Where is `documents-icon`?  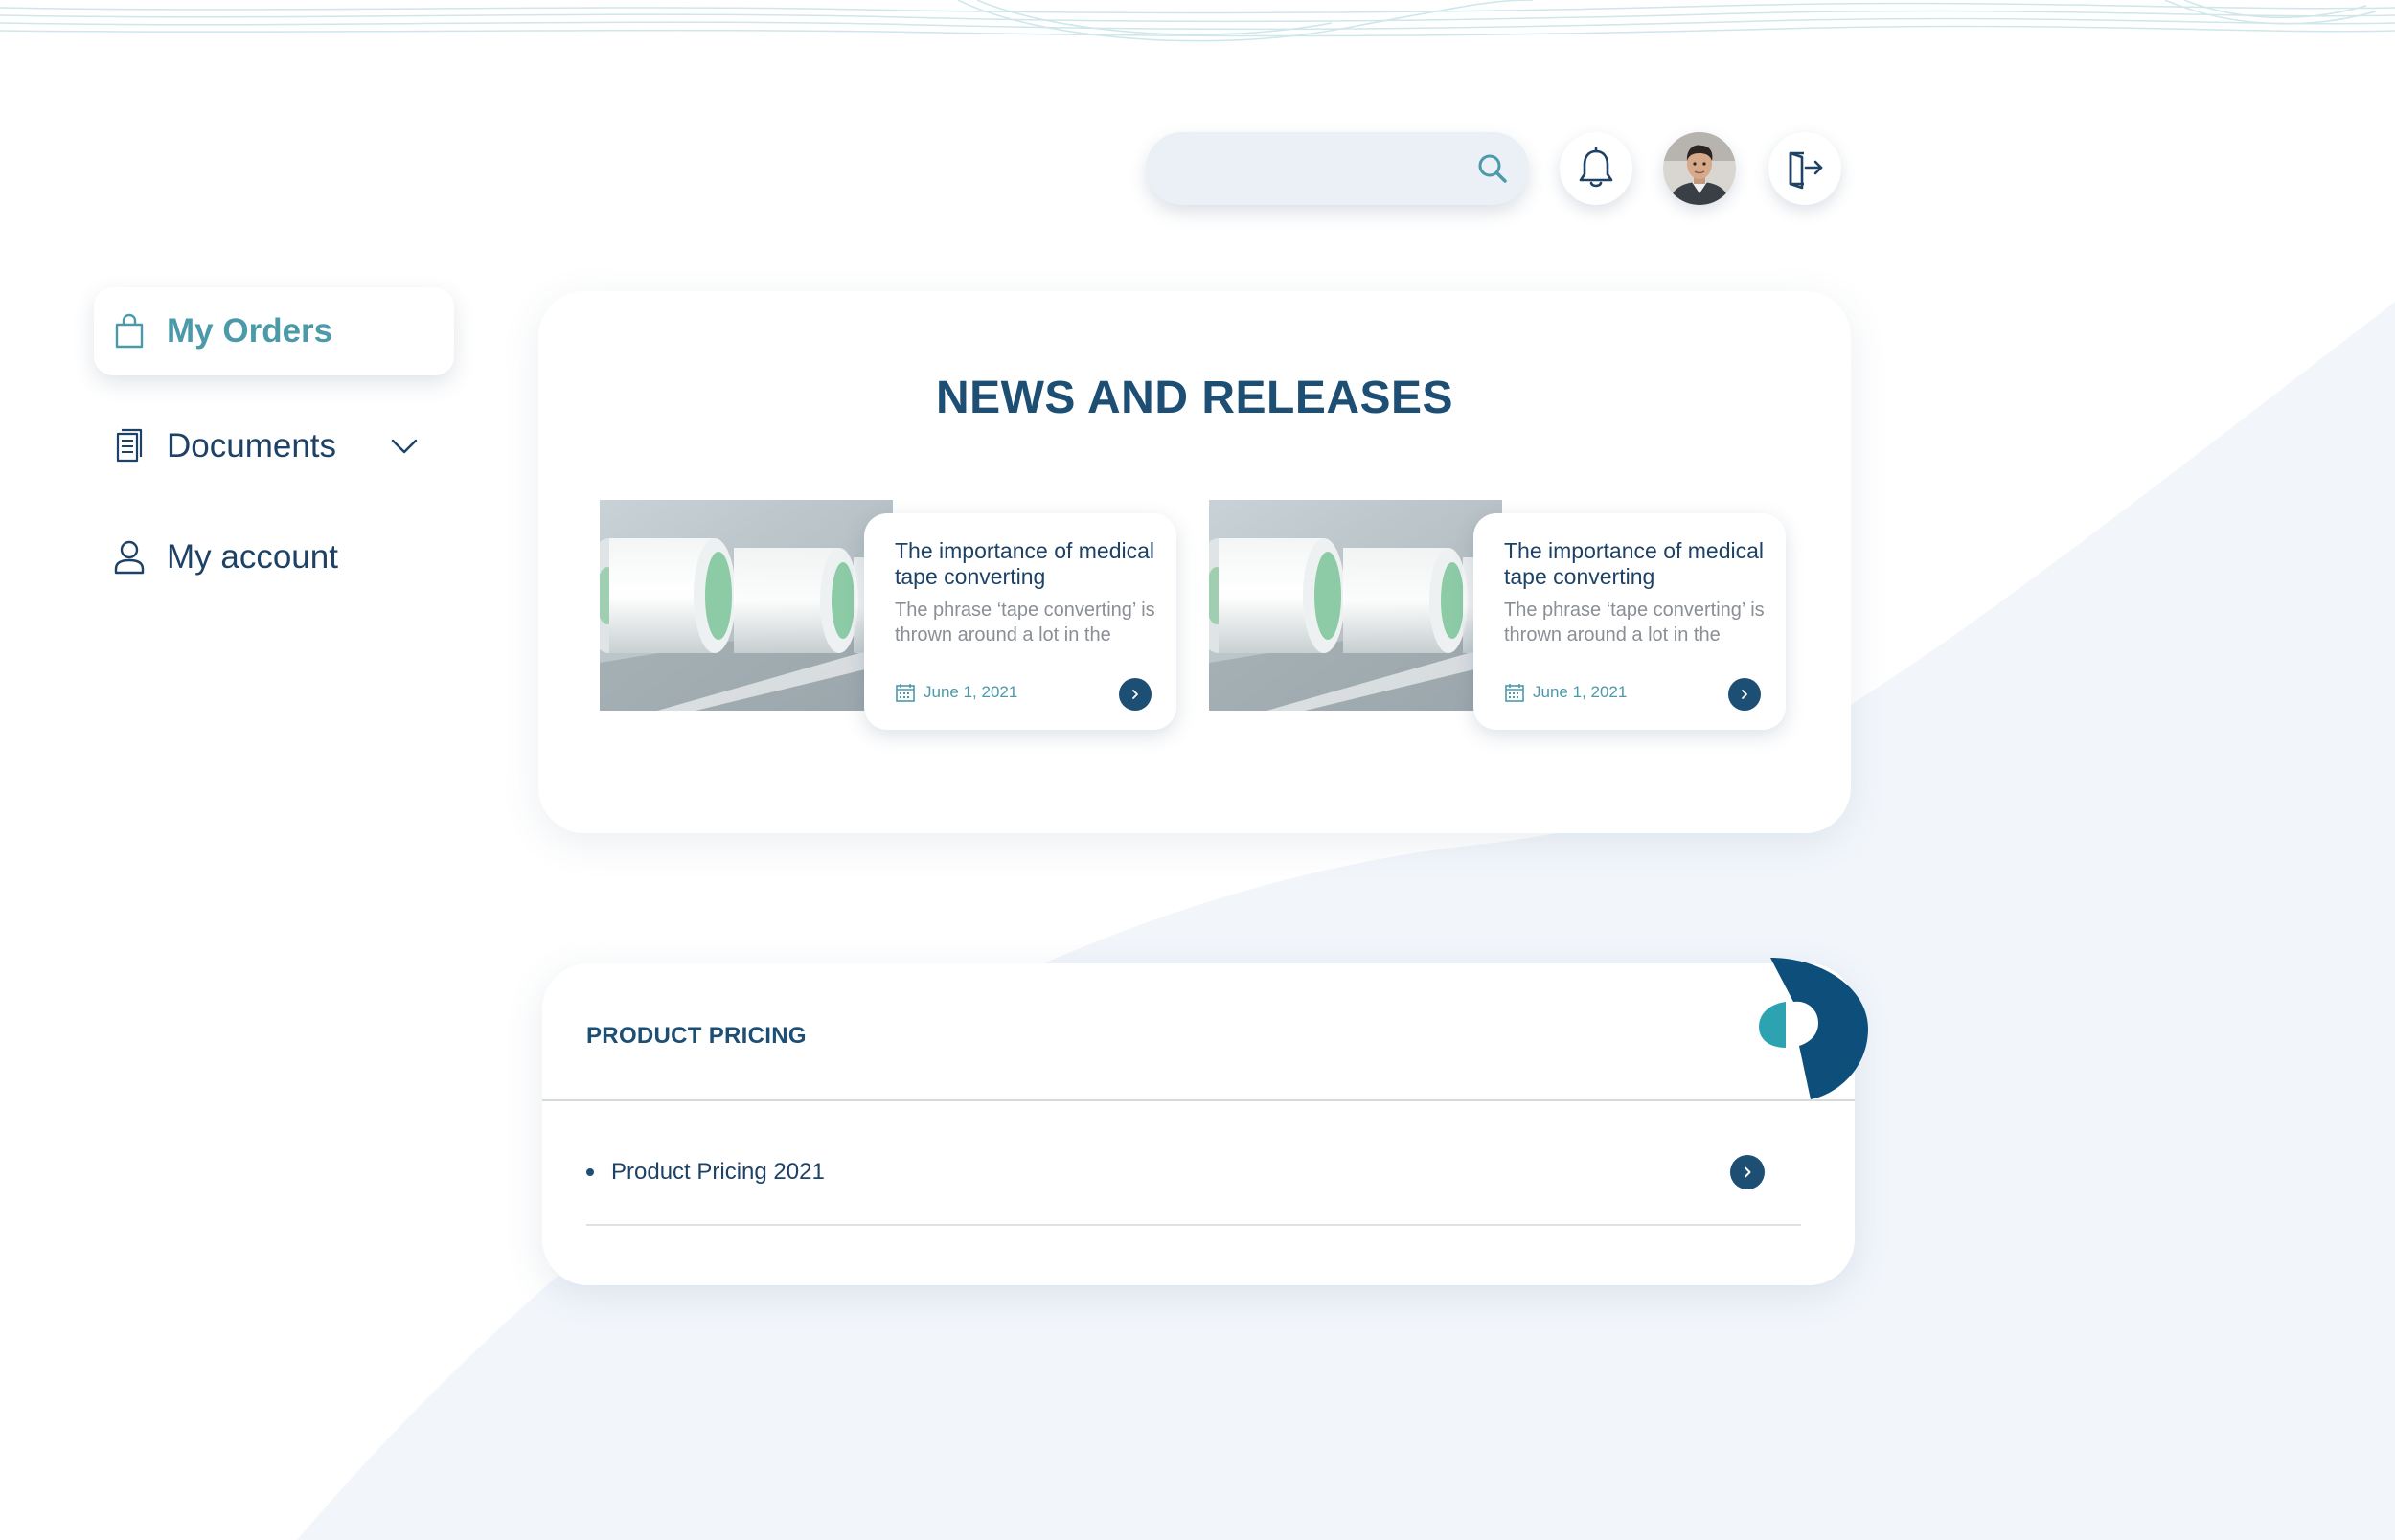 documents-icon is located at coordinates (129, 446).